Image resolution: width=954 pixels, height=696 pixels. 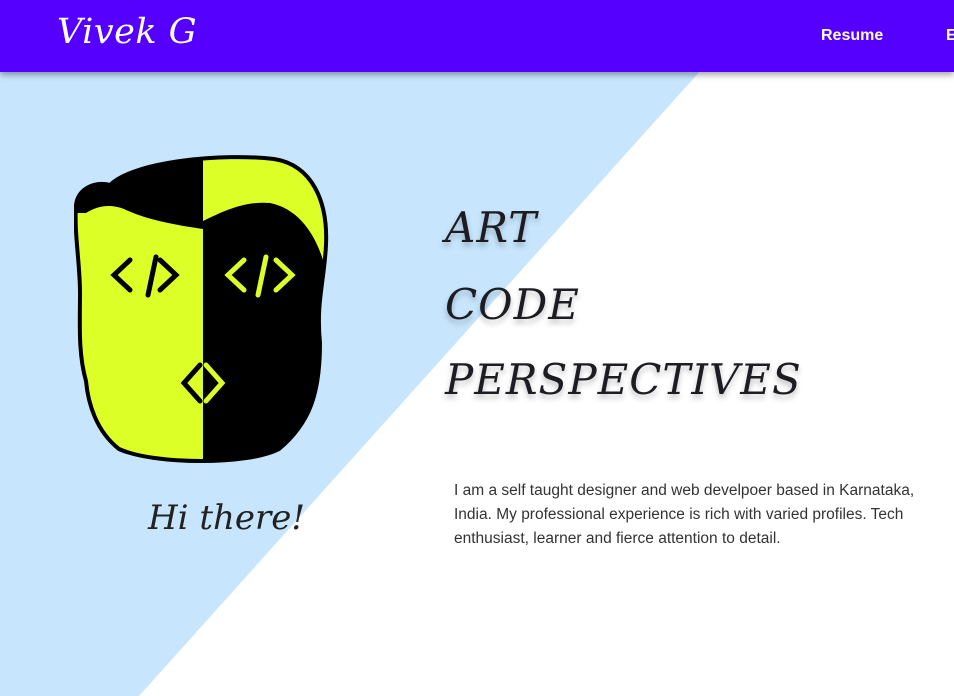 What do you see at coordinates (127, 32) in the screenshot?
I see `brand-logo-link: Vivek G` at bounding box center [127, 32].